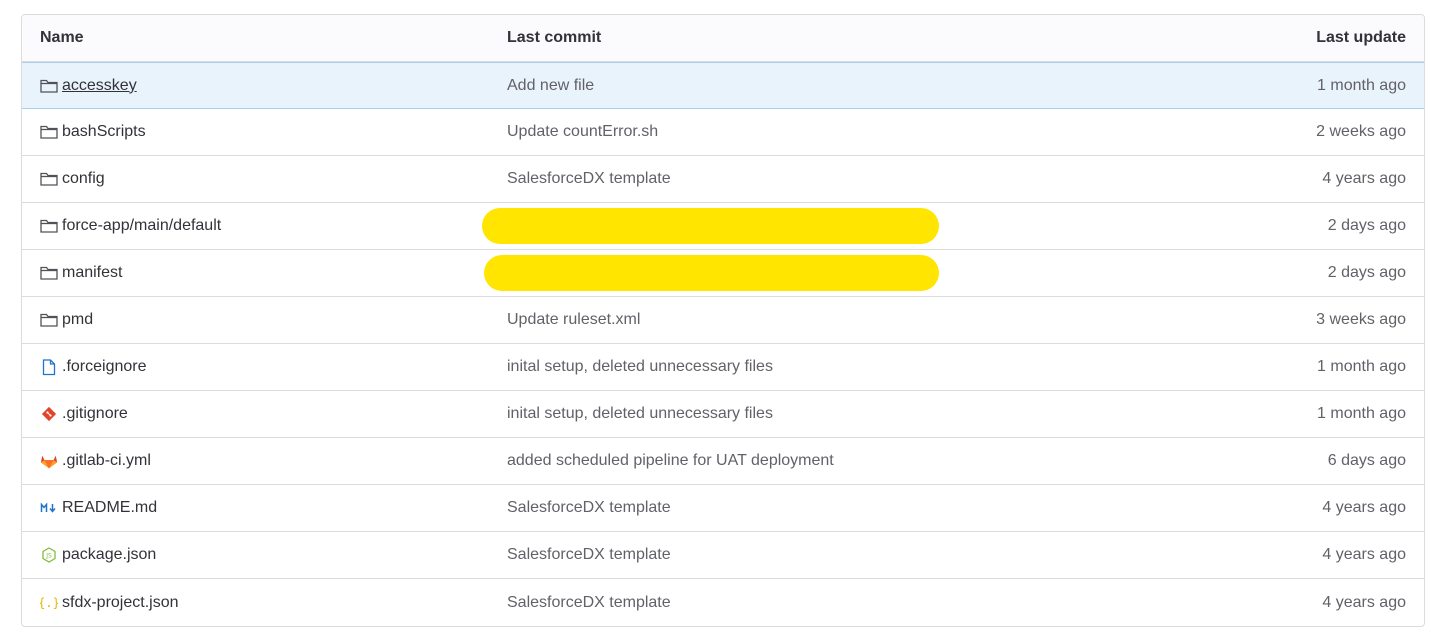 The image size is (1443, 637). Describe the element at coordinates (1366, 460) in the screenshot. I see `last-update-time: 6 days ago` at that location.